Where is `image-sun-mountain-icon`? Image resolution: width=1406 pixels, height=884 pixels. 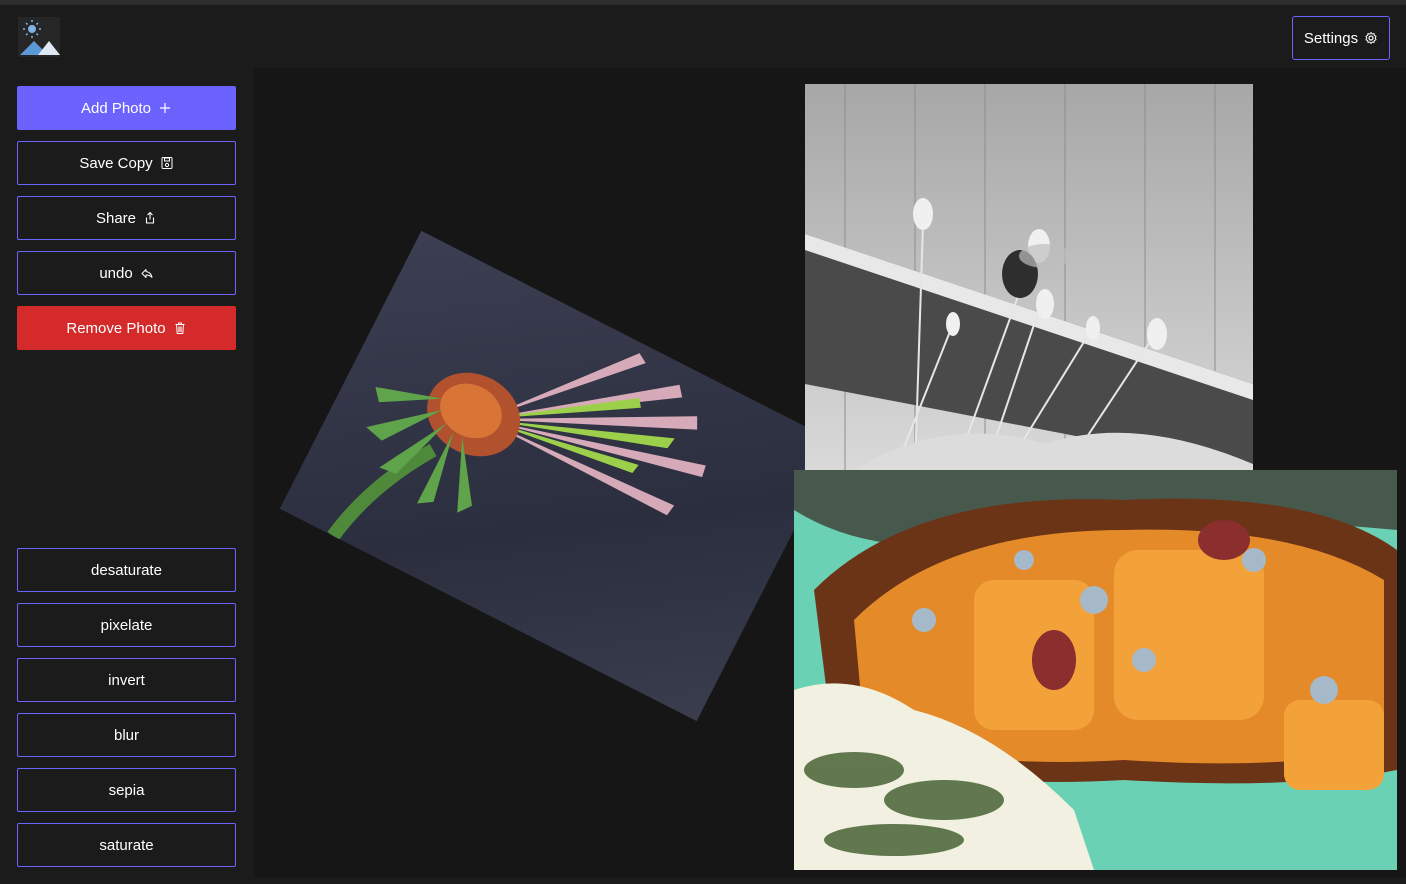
image-sun-mountain-icon is located at coordinates (40, 37).